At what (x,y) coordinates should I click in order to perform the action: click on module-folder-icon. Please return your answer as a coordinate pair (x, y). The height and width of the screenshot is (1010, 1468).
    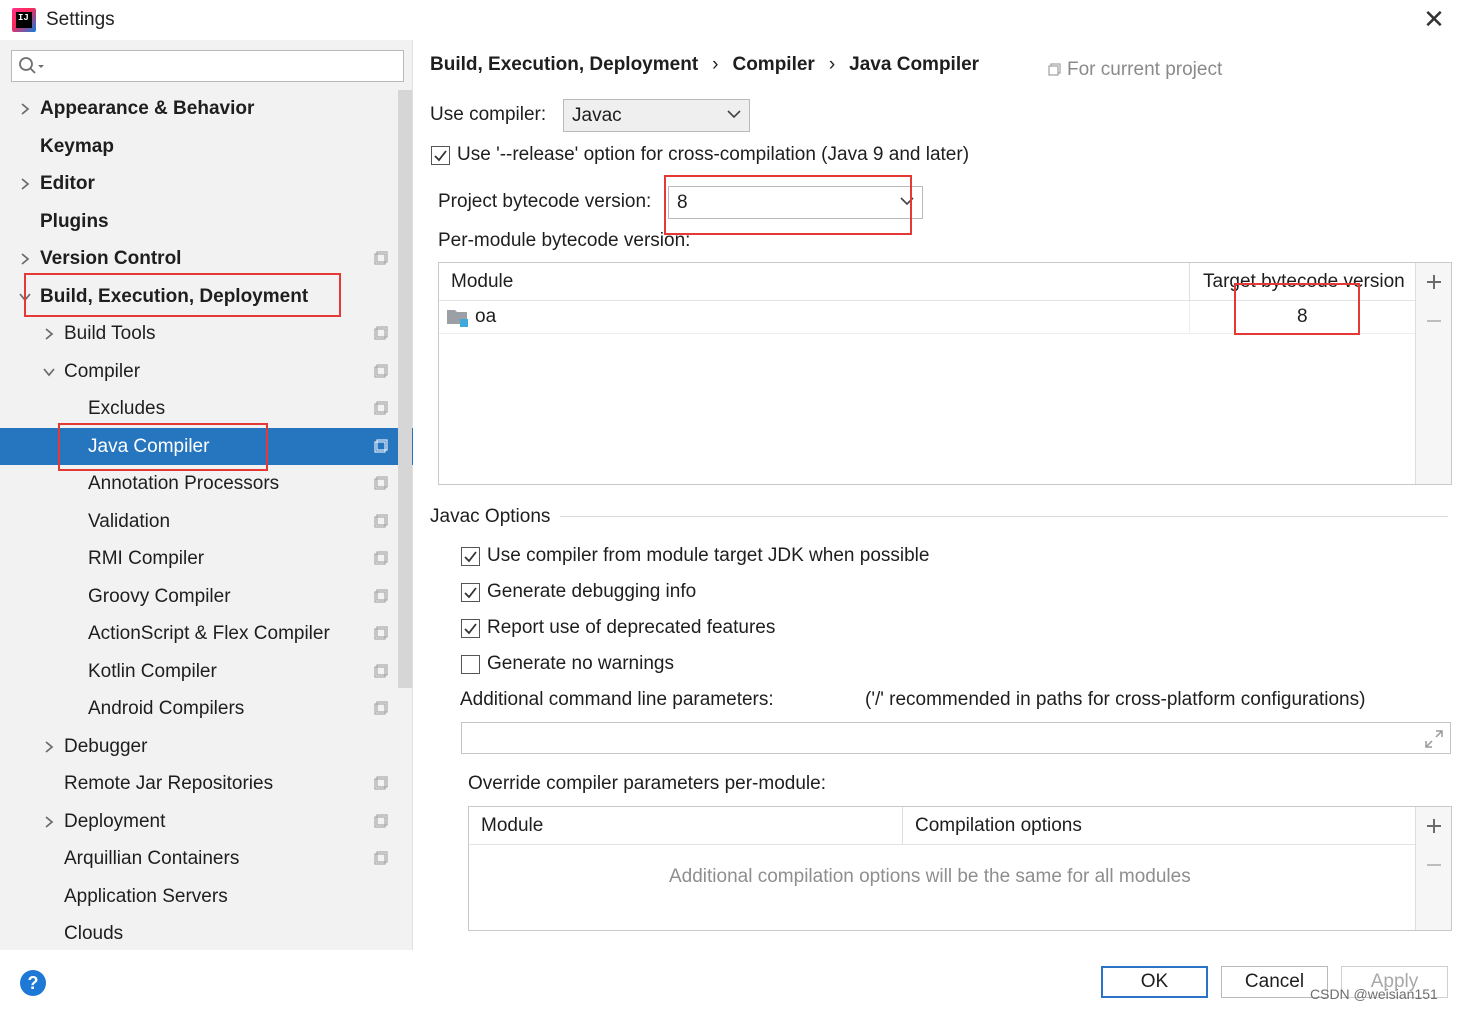
    Looking at the image, I should click on (457, 318).